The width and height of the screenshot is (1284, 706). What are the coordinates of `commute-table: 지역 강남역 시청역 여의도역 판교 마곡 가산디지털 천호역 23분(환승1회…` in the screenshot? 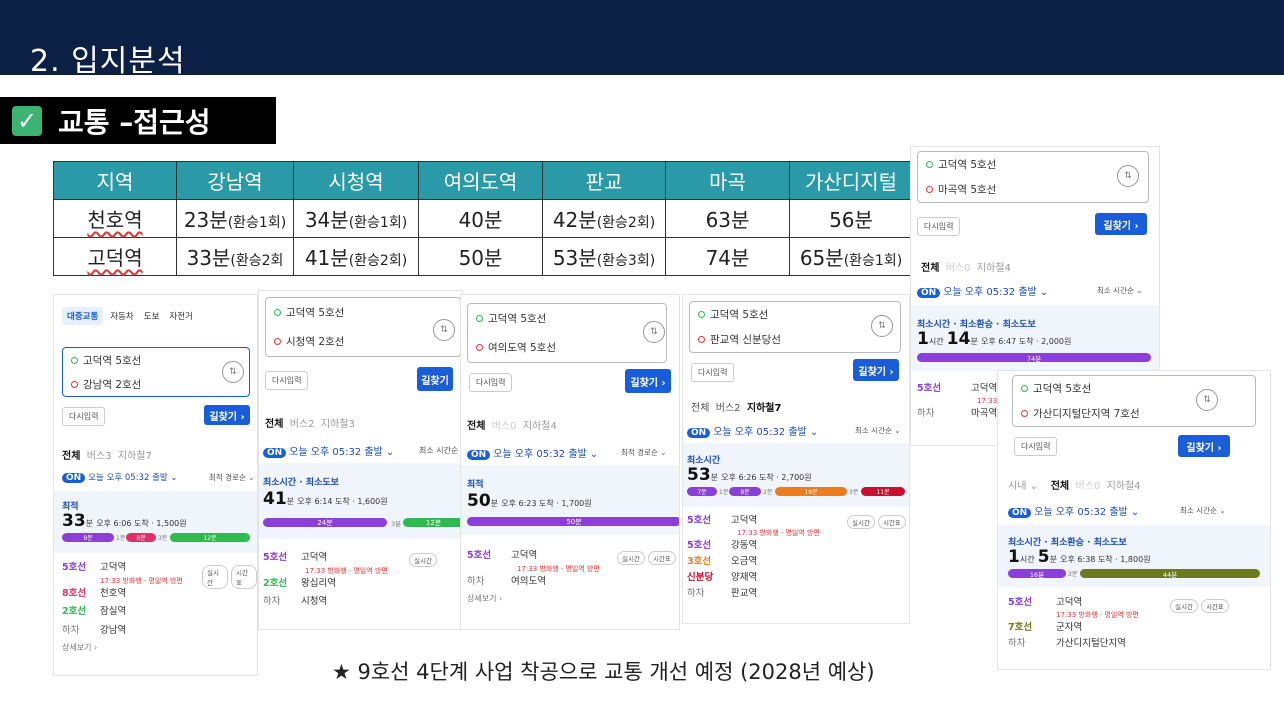 It's located at (483, 218).